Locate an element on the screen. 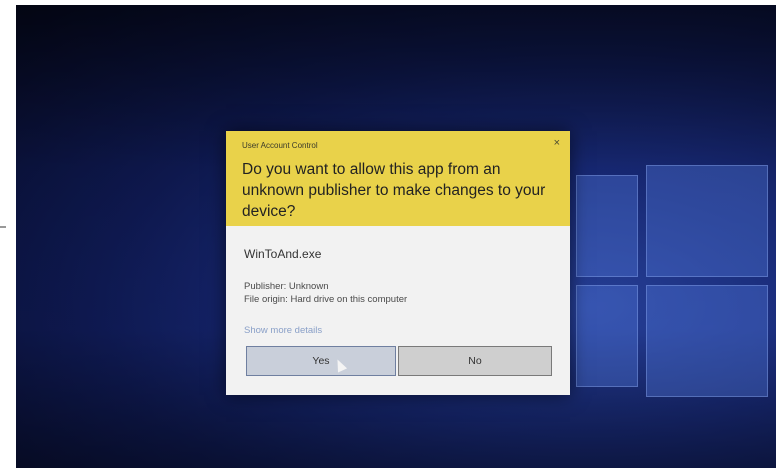  publisher-text: Publisher: Unknown is located at coordinates (286, 286).